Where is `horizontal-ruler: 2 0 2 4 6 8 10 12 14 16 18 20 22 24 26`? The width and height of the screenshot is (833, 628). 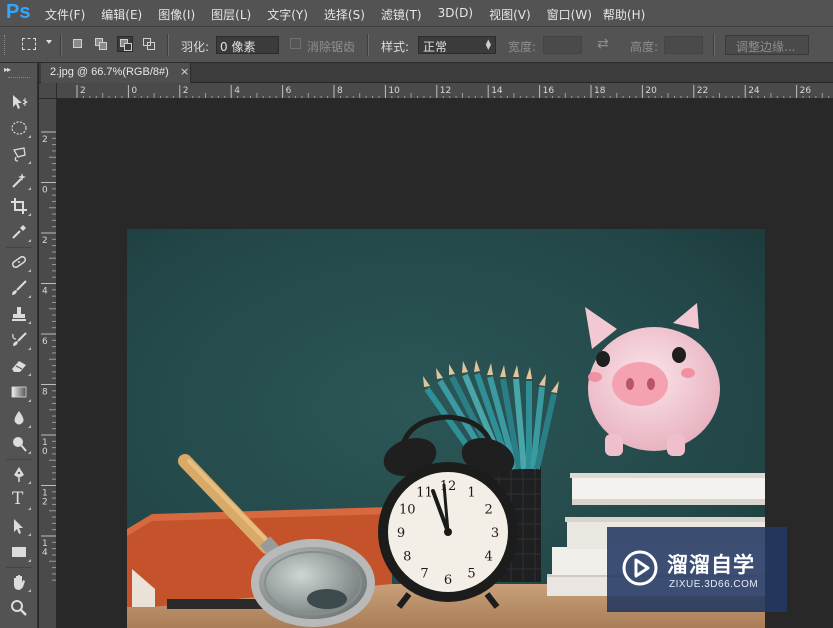 horizontal-ruler: 2 0 2 4 6 8 10 12 14 16 18 20 22 24 26 is located at coordinates (445, 91).